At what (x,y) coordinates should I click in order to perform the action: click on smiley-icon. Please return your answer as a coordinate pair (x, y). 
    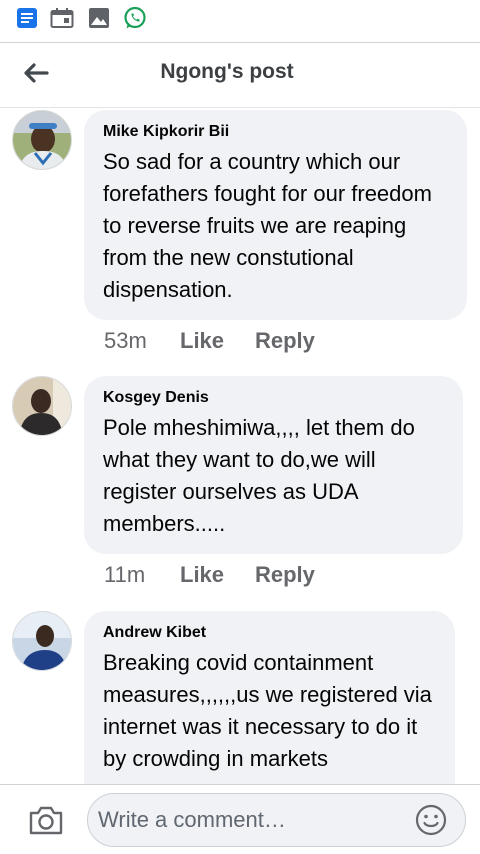
    Looking at the image, I should click on (431, 820).